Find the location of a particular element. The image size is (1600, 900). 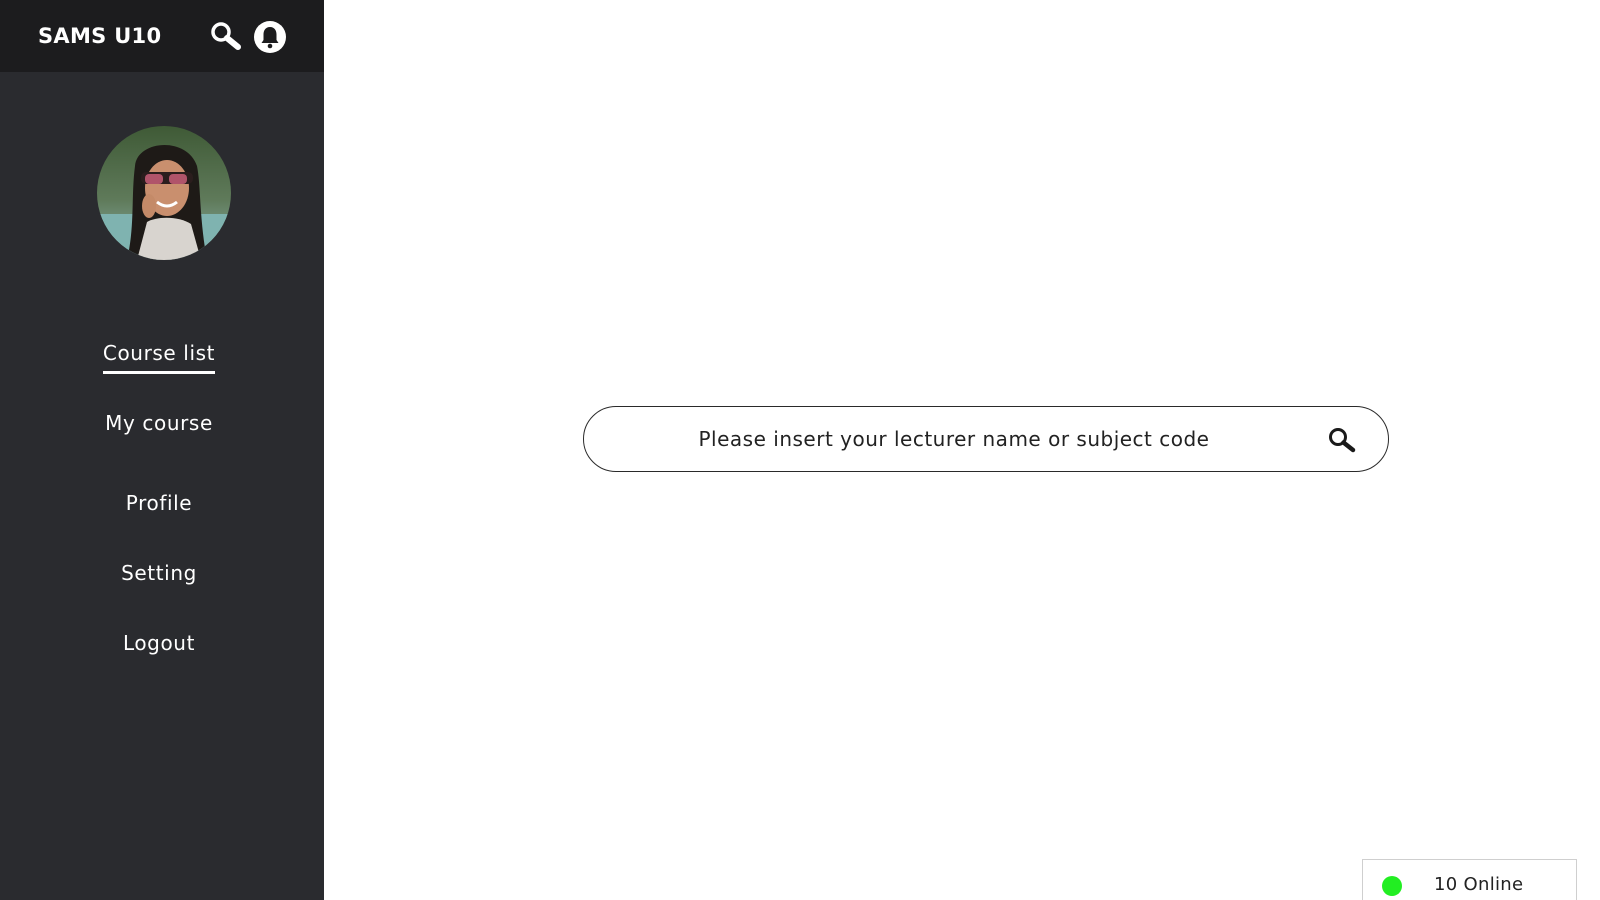

sidebar-item-profile: Profile is located at coordinates (159, 506).